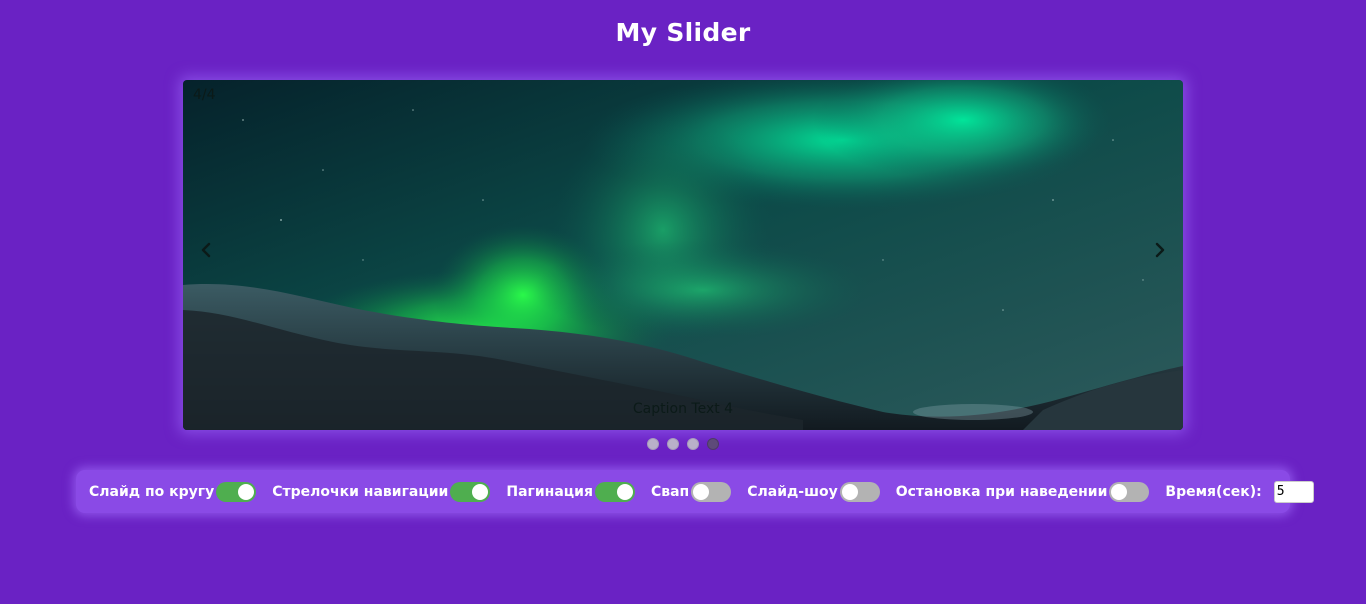 The image size is (1366, 604). What do you see at coordinates (670, 491) in the screenshot?
I see `swipe-label: Свап` at bounding box center [670, 491].